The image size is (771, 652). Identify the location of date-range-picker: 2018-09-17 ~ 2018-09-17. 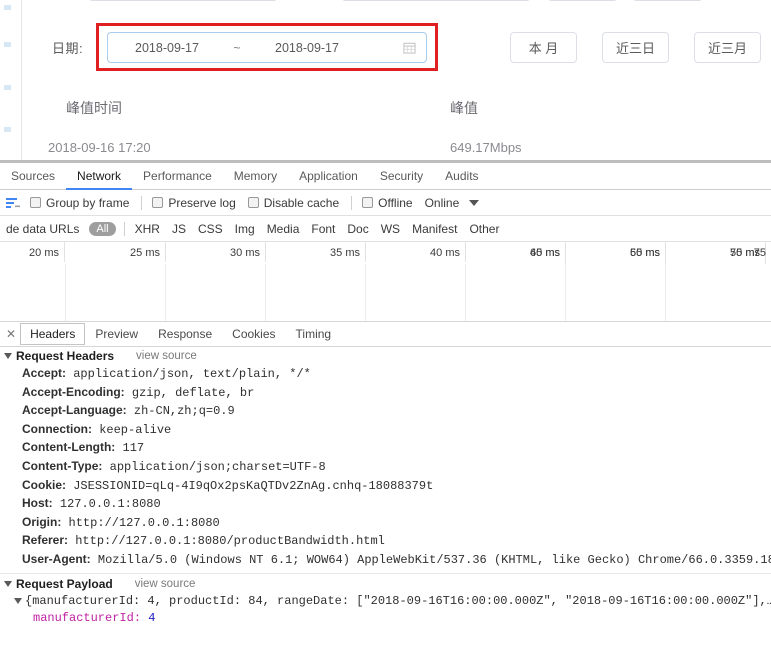
(267, 47).